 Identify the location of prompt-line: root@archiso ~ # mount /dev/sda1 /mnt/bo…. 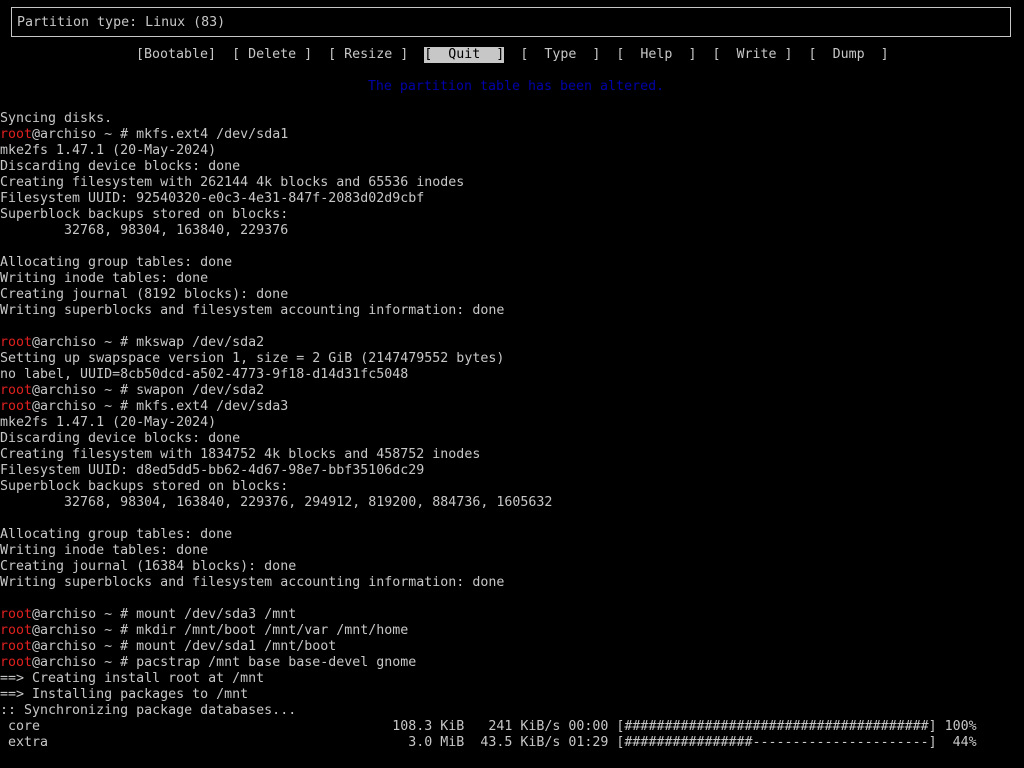
(168, 647).